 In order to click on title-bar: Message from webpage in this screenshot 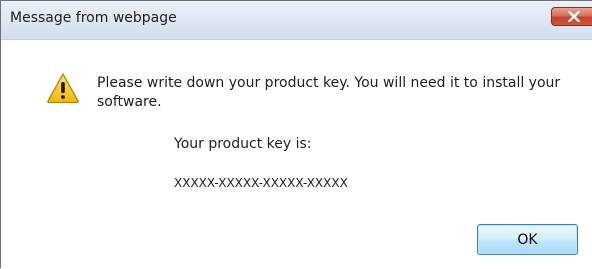, I will do `click(296, 20)`.